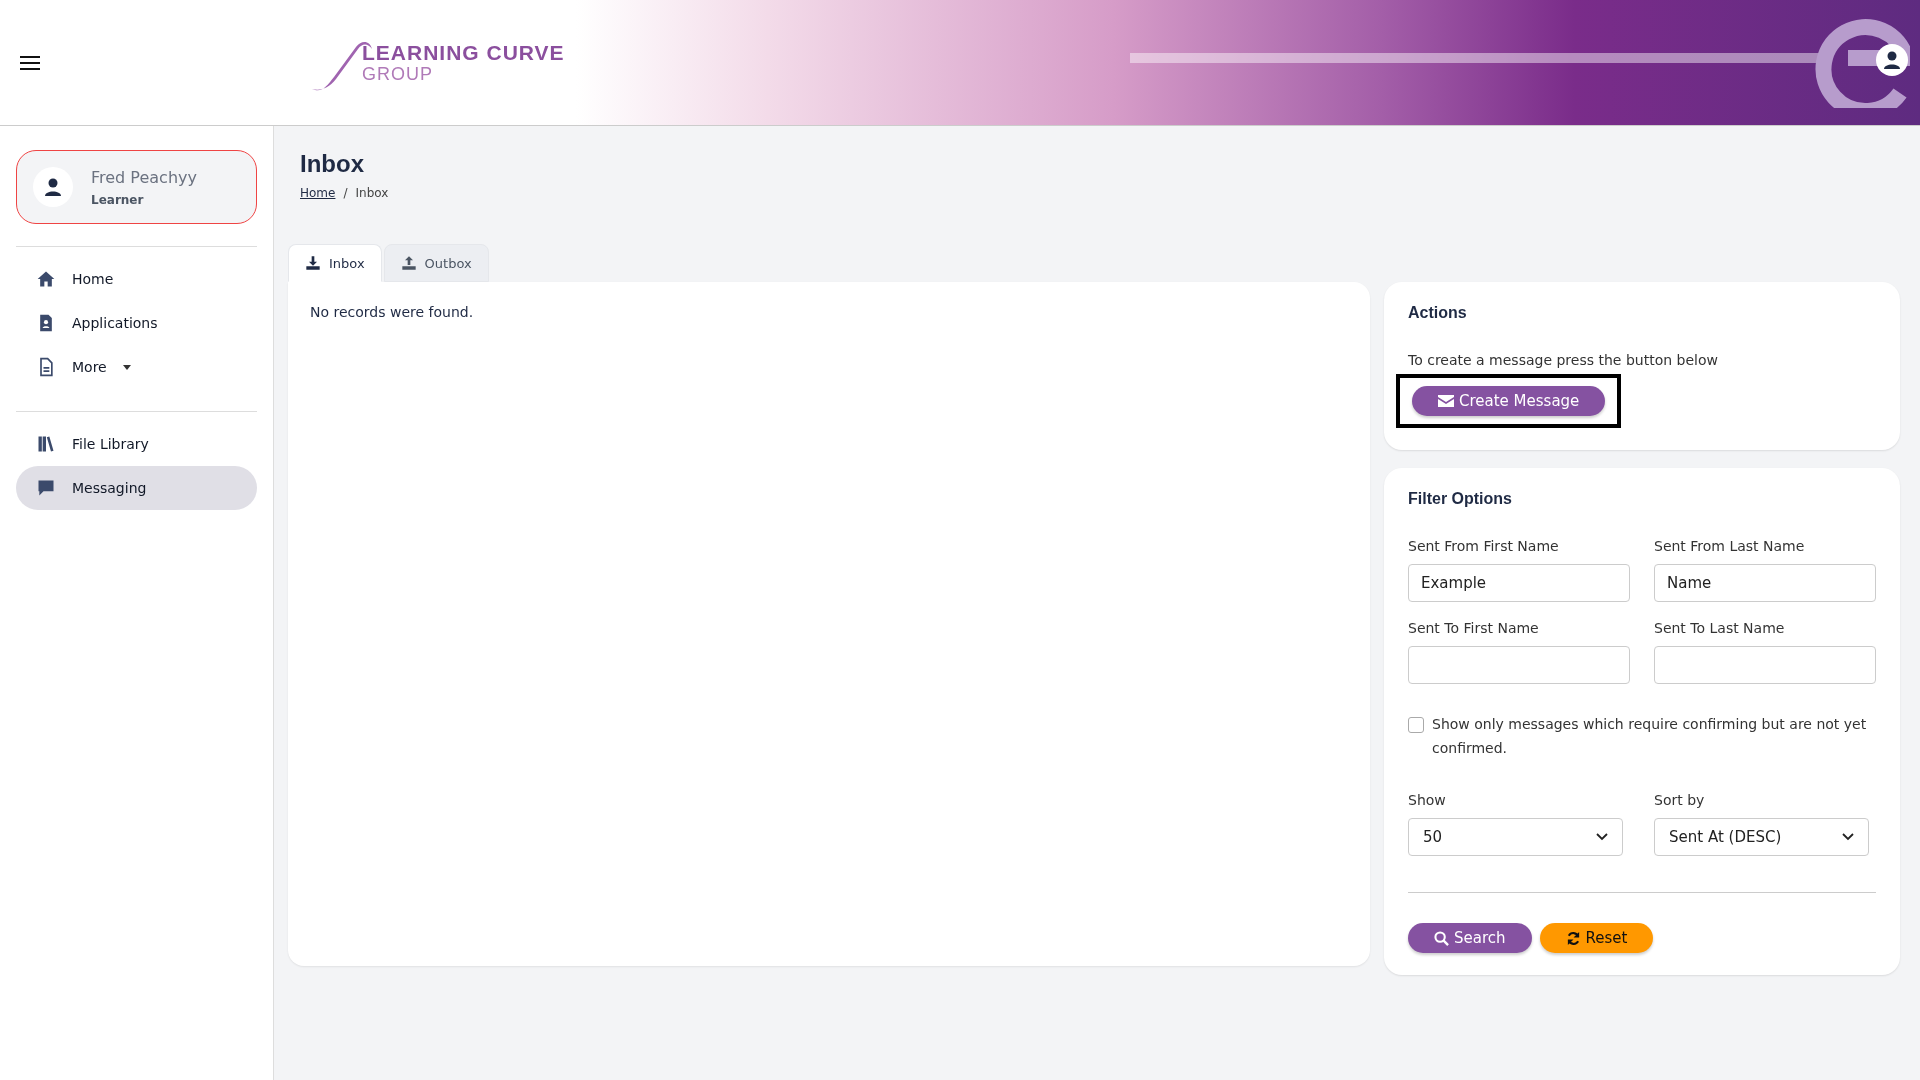 The width and height of the screenshot is (1920, 1080). I want to click on home-icon, so click(46, 279).